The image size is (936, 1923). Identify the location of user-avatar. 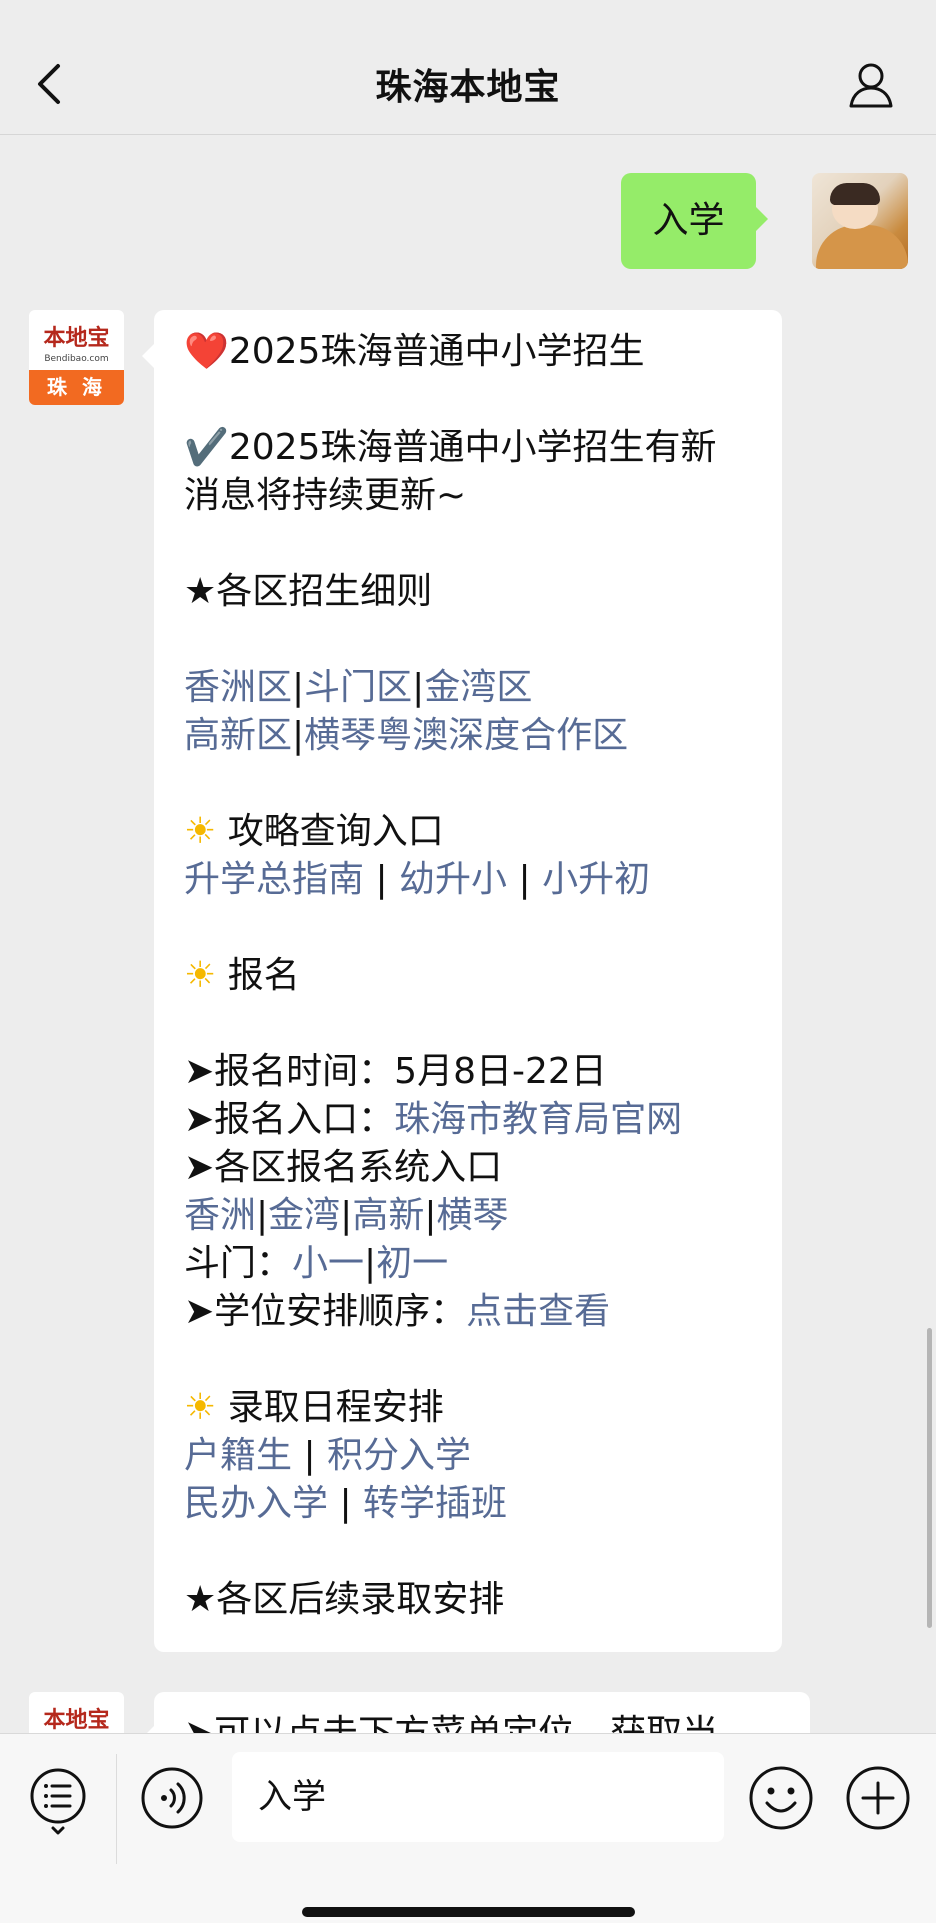
(860, 221).